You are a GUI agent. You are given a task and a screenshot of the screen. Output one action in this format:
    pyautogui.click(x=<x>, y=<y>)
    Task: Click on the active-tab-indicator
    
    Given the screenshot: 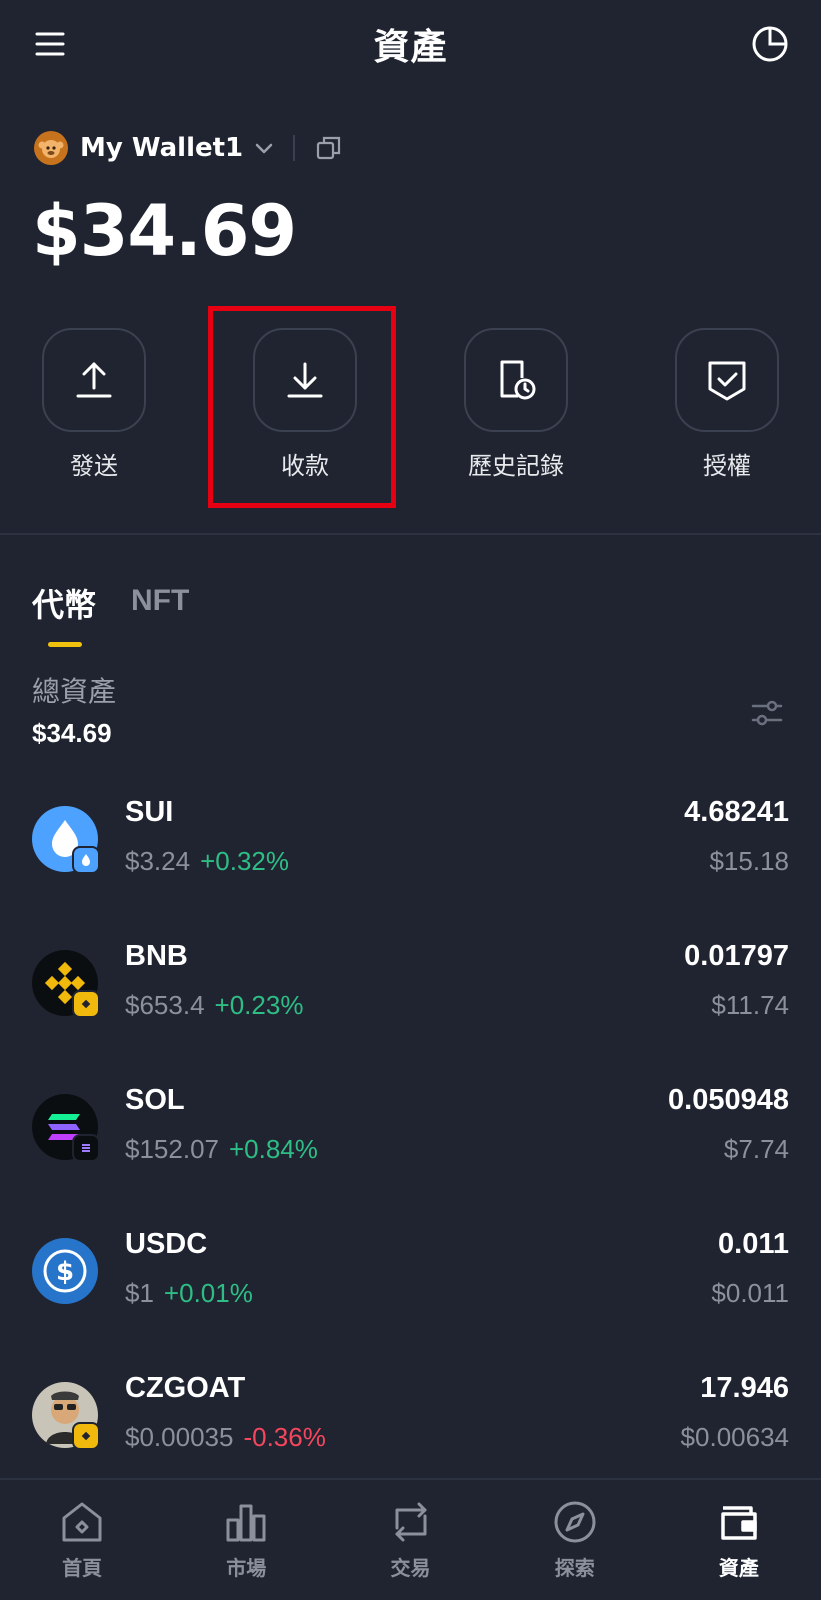 What is the action you would take?
    pyautogui.click(x=65, y=644)
    